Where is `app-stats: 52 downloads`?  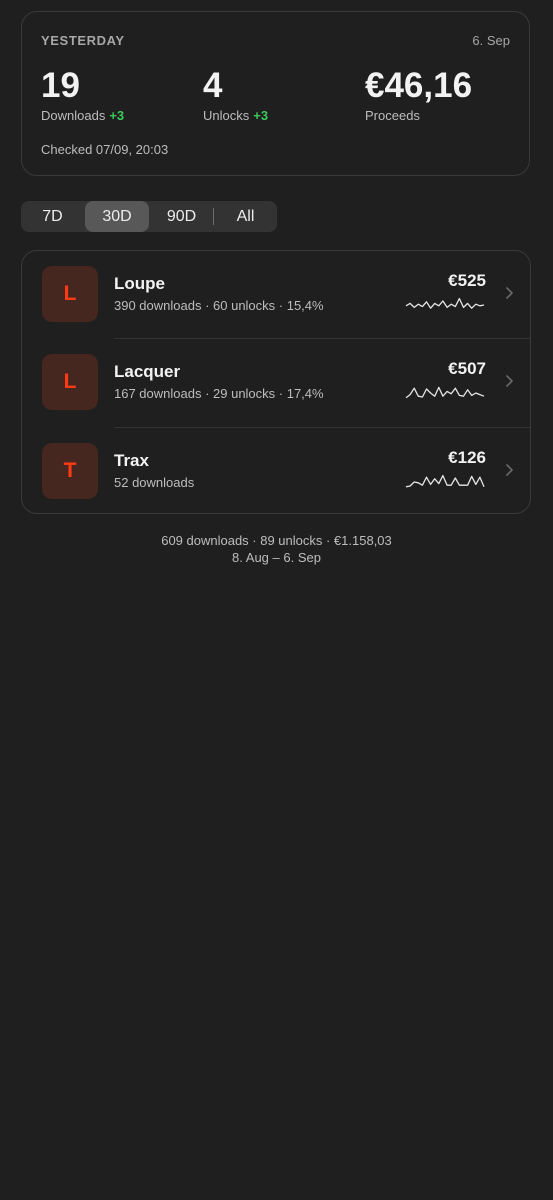
app-stats: 52 downloads is located at coordinates (154, 482).